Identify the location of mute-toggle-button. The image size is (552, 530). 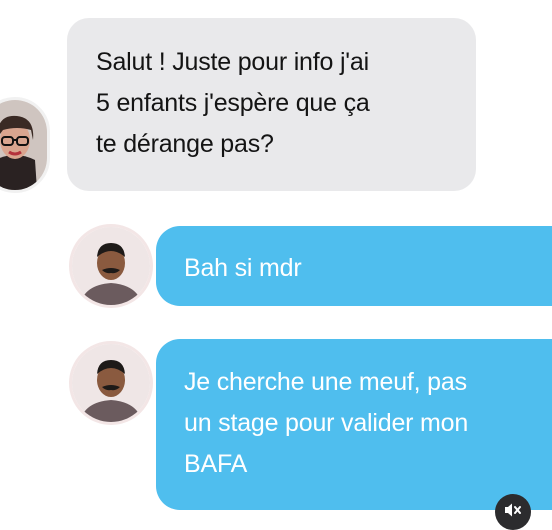
(513, 512).